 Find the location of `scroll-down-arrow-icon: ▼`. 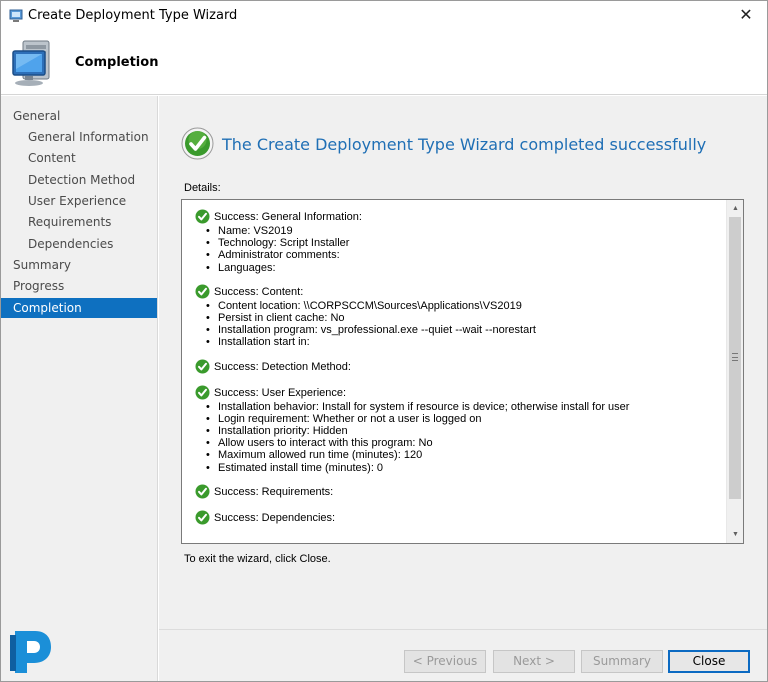

scroll-down-arrow-icon: ▼ is located at coordinates (735, 534).